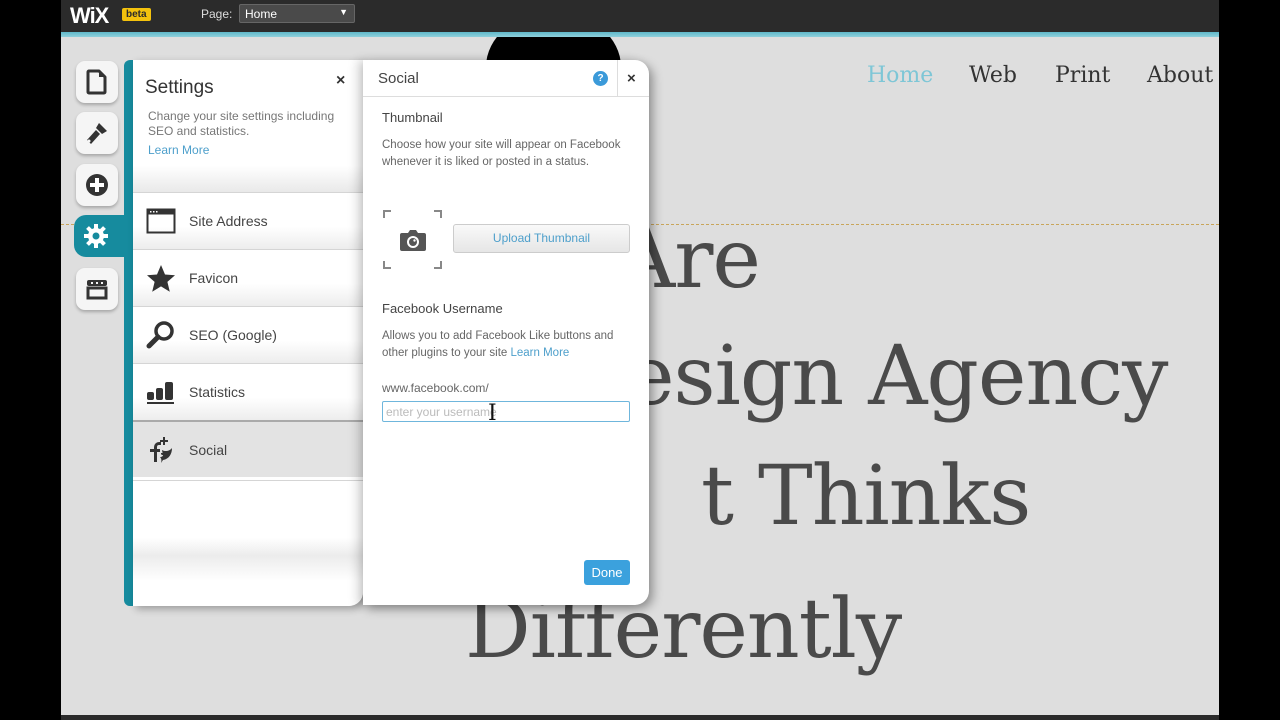  Describe the element at coordinates (217, 392) in the screenshot. I see `menu-label: Statistics` at that location.